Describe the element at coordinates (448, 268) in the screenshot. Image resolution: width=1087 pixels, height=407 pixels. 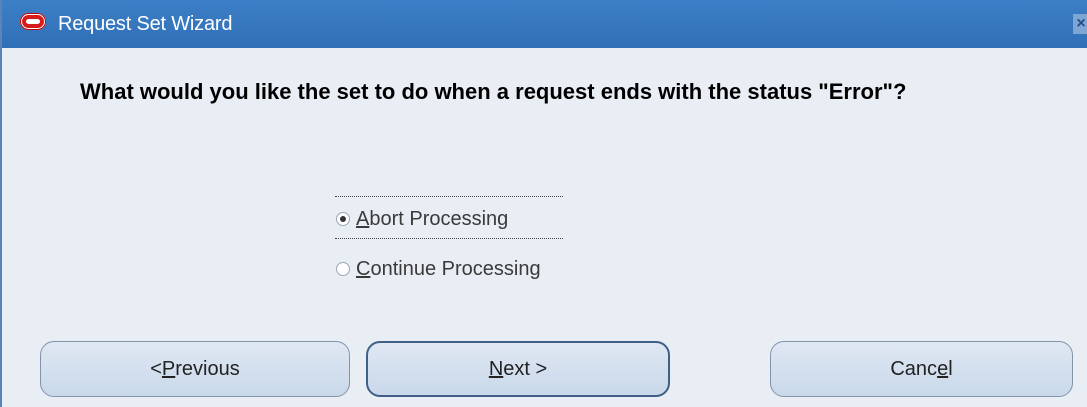
I see `option-continue-label: Continue Processing` at that location.